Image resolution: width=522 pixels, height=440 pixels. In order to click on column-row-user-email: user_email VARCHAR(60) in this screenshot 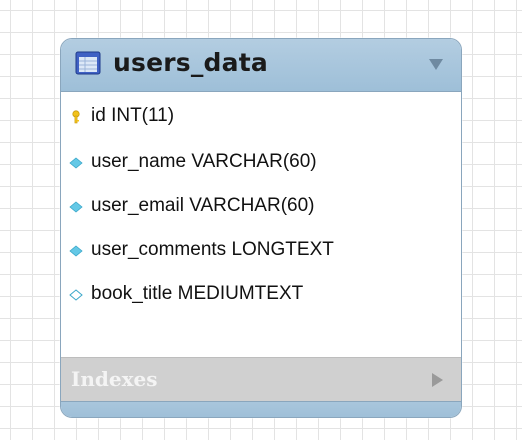, I will do `click(261, 207)`.